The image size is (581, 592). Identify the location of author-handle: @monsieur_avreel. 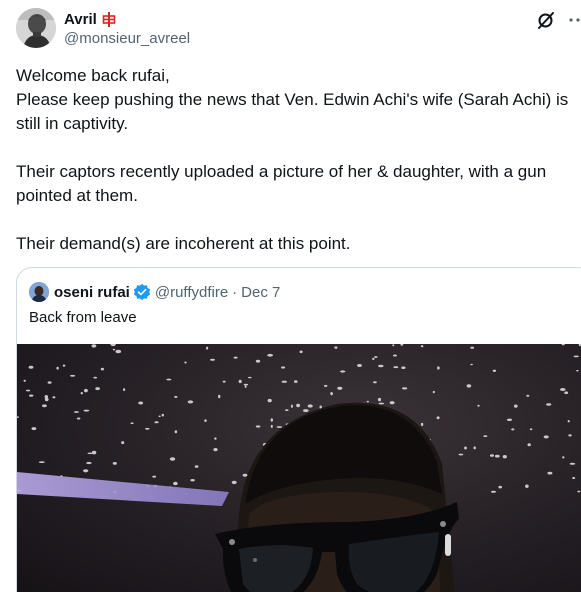
(127, 40).